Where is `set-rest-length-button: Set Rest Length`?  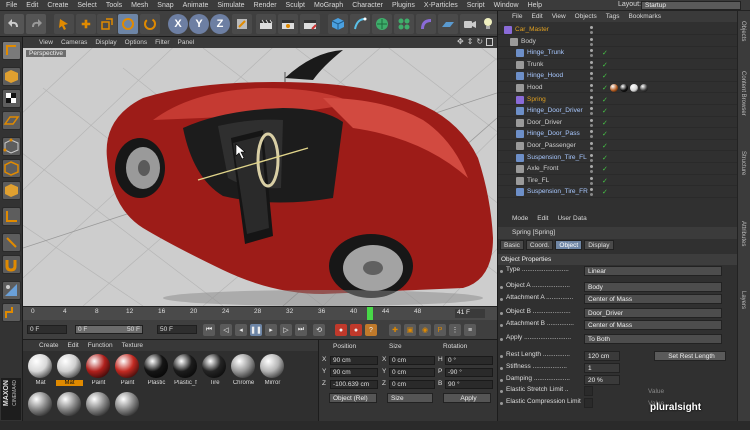
set-rest-length-button: Set Rest Length is located at coordinates (690, 356).